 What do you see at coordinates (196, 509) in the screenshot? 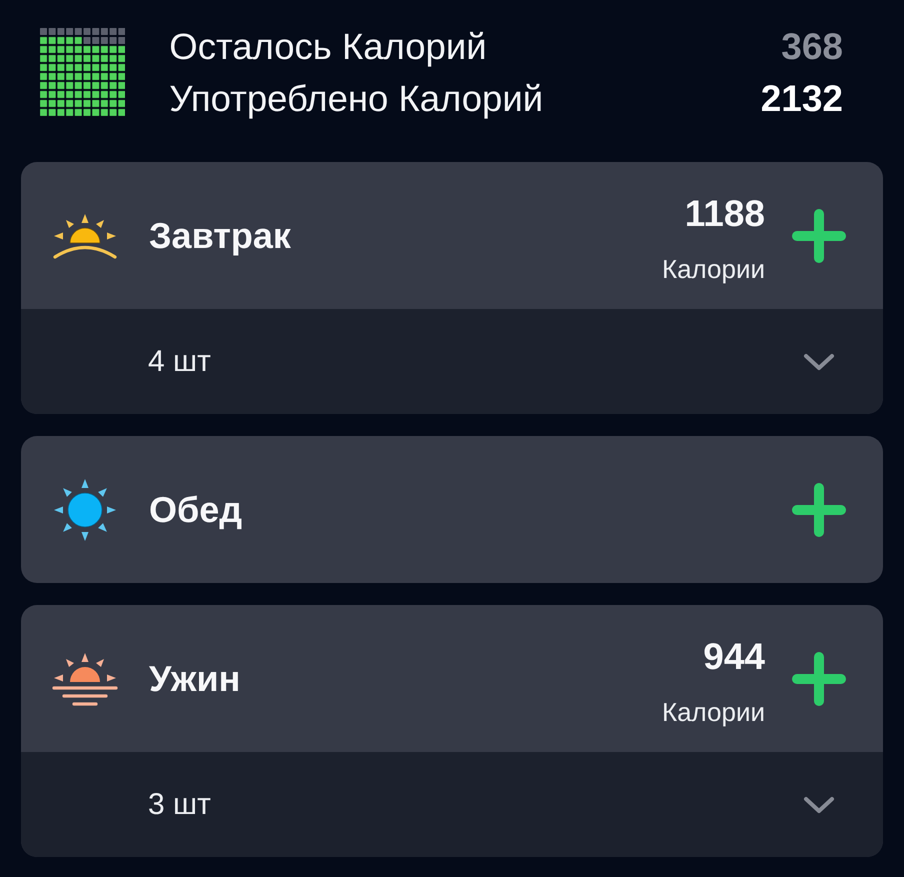
I see `meal-title: Обед` at bounding box center [196, 509].